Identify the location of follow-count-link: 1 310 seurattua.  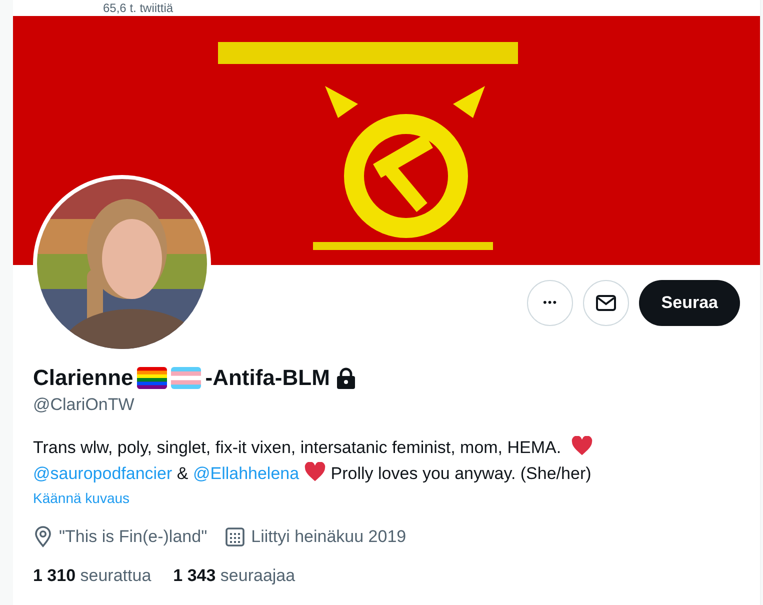
(92, 576).